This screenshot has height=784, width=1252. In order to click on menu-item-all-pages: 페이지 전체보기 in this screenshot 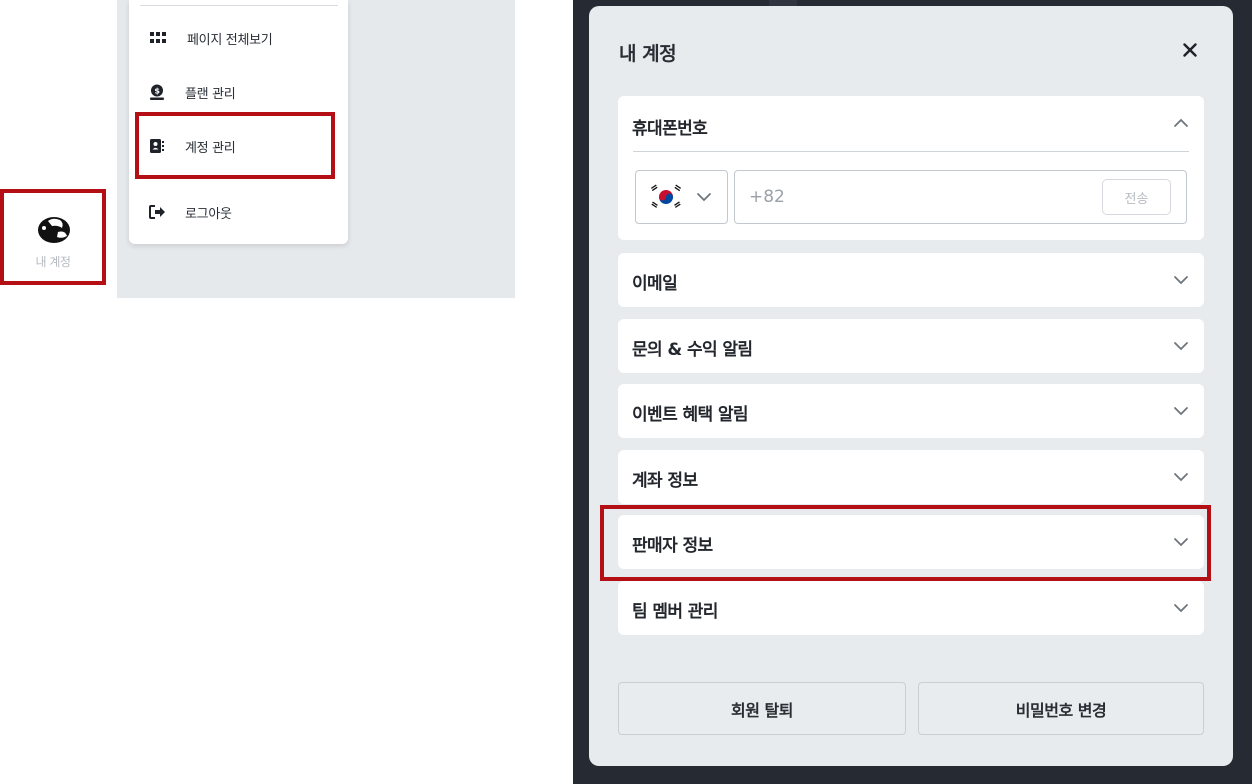, I will do `click(238, 38)`.